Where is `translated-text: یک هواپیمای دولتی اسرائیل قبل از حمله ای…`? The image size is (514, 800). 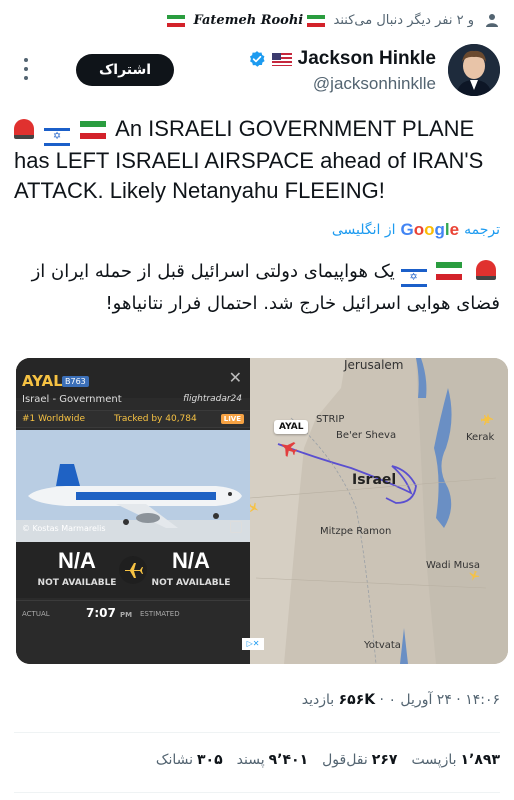
translated-text: یک هواپیمای دولتی اسرائیل قبل از حمله ای… is located at coordinates (265, 287).